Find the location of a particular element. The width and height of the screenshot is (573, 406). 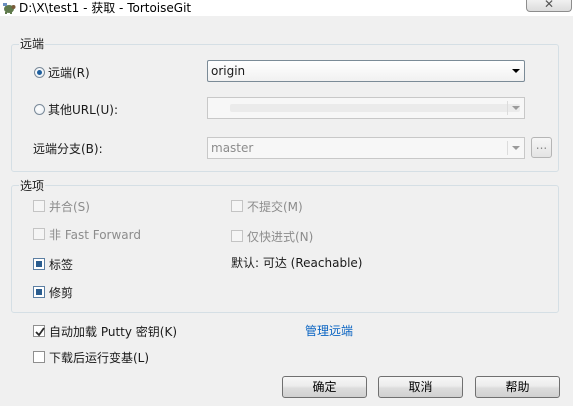

cancel-button: 取消 is located at coordinates (420, 387).